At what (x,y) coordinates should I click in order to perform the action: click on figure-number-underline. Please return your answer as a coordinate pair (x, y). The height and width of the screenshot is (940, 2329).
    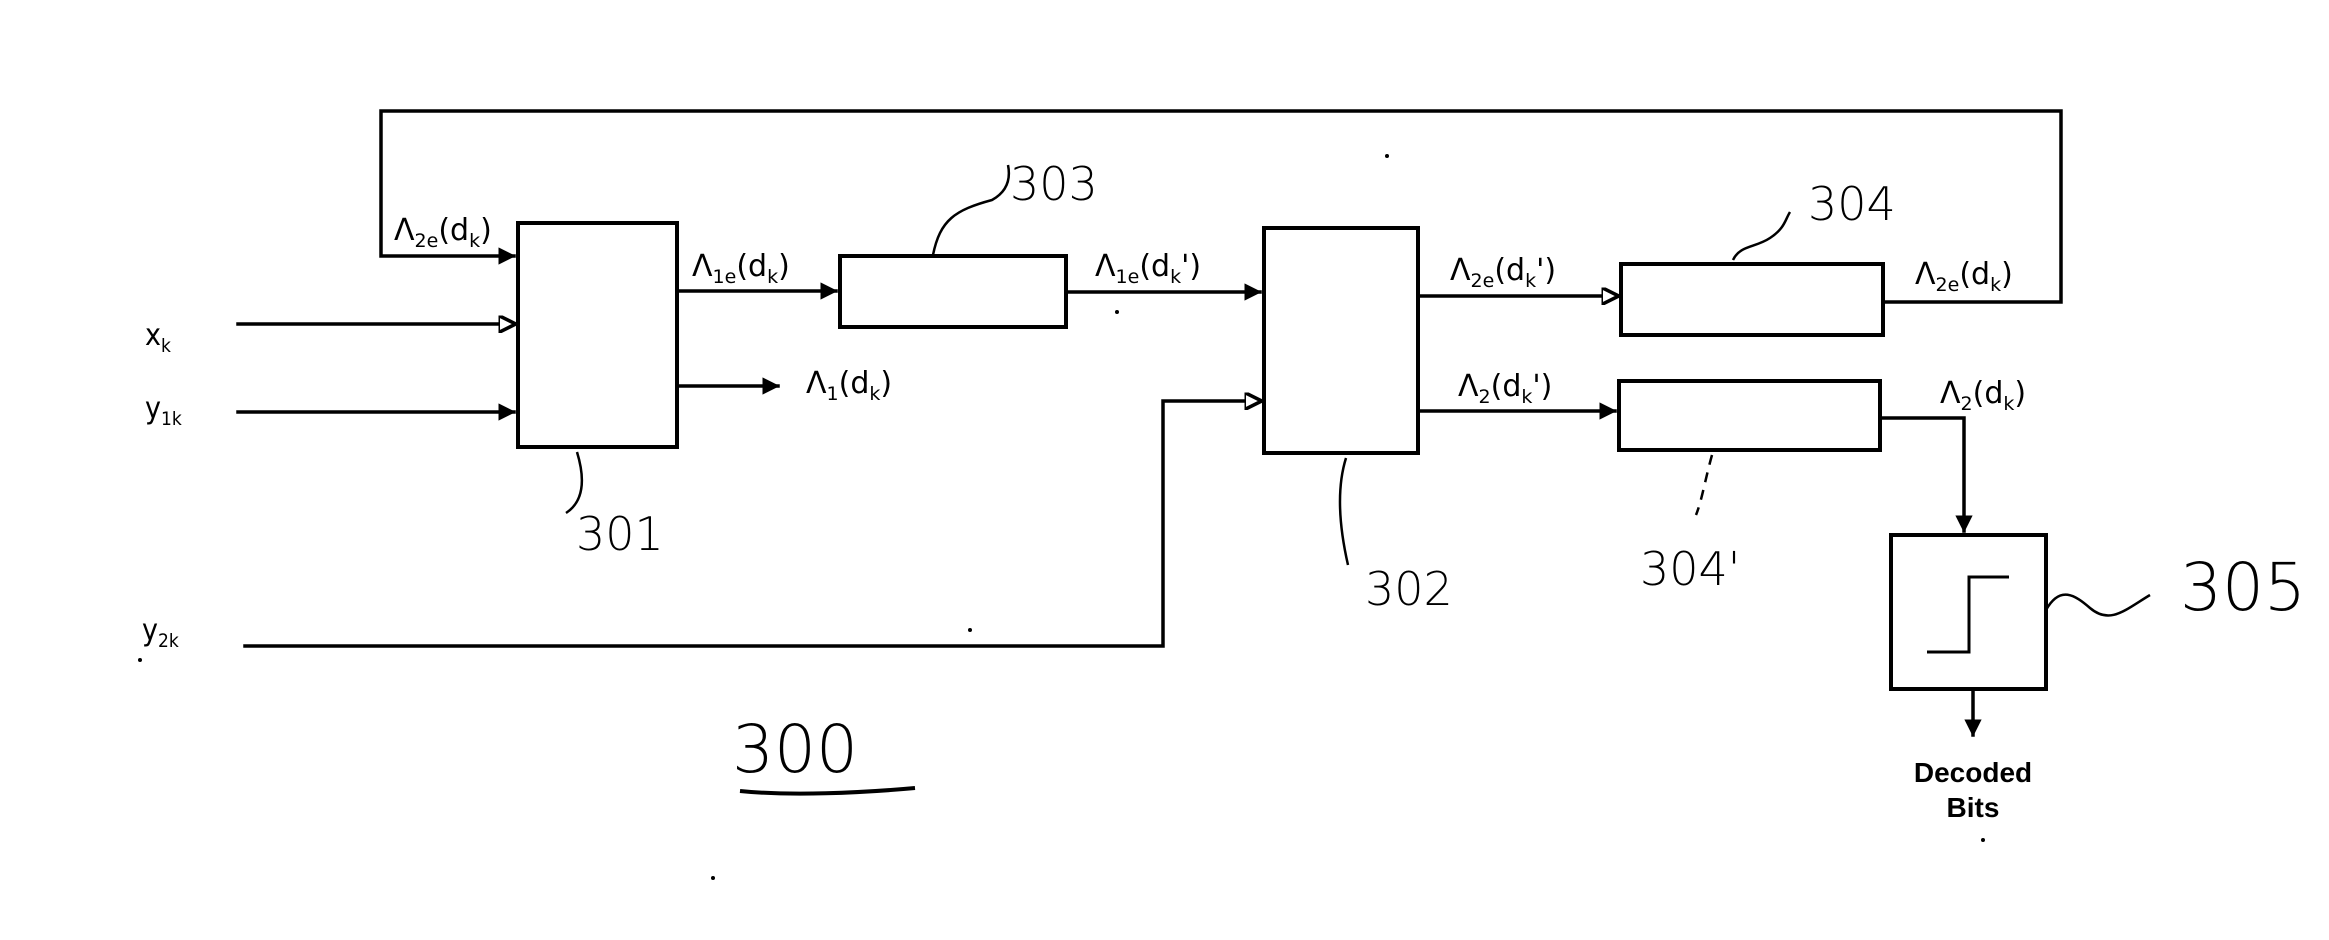
    Looking at the image, I should click on (827, 791).